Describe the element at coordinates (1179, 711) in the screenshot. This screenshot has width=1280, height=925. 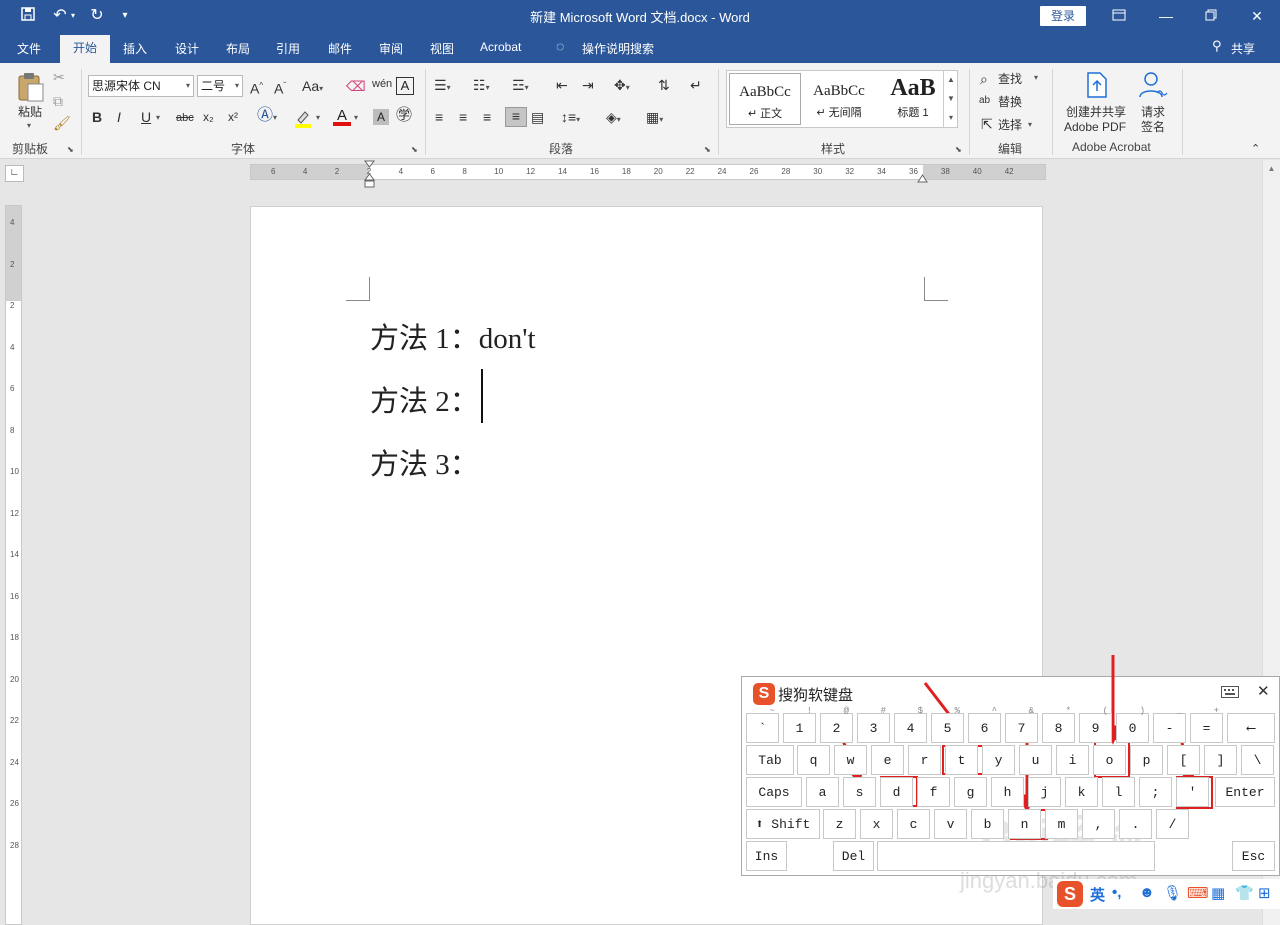
I see `key-shift-label: _` at that location.